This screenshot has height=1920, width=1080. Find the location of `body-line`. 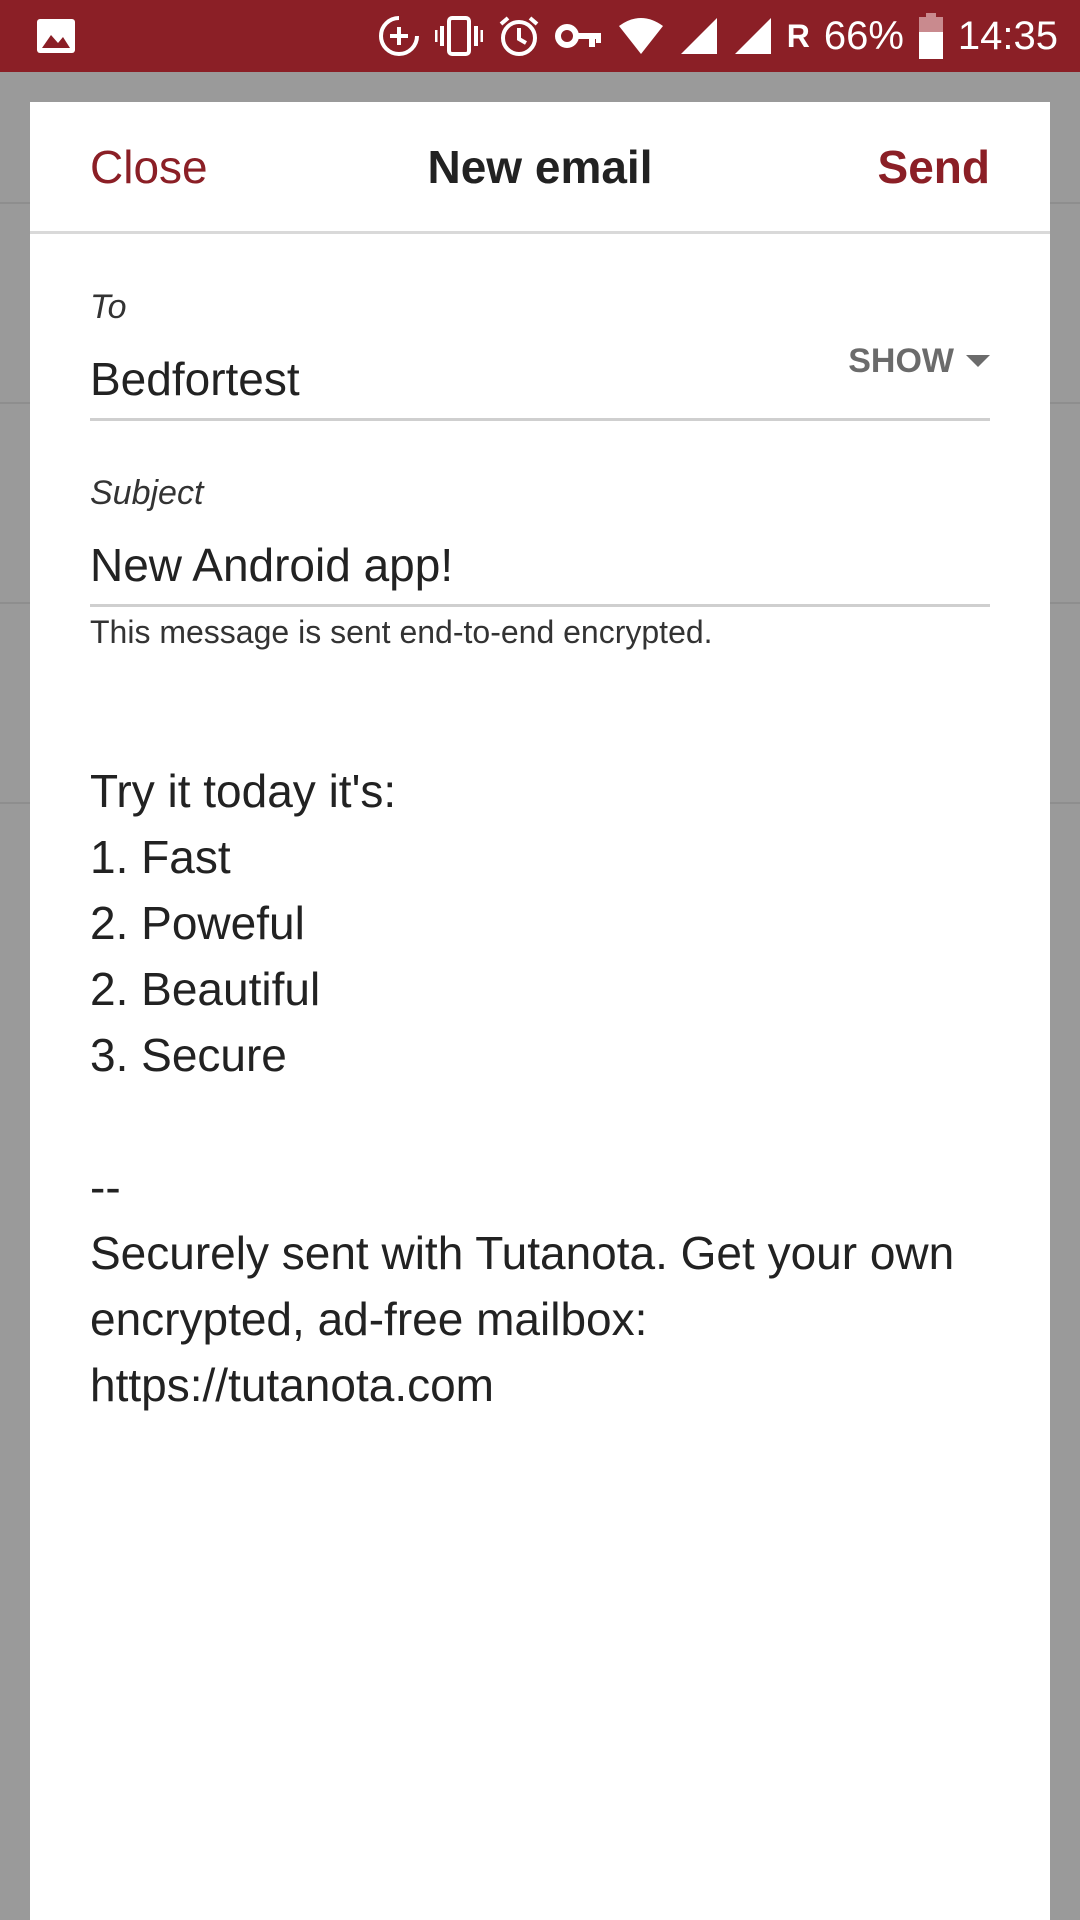

body-line is located at coordinates (550, 1121).